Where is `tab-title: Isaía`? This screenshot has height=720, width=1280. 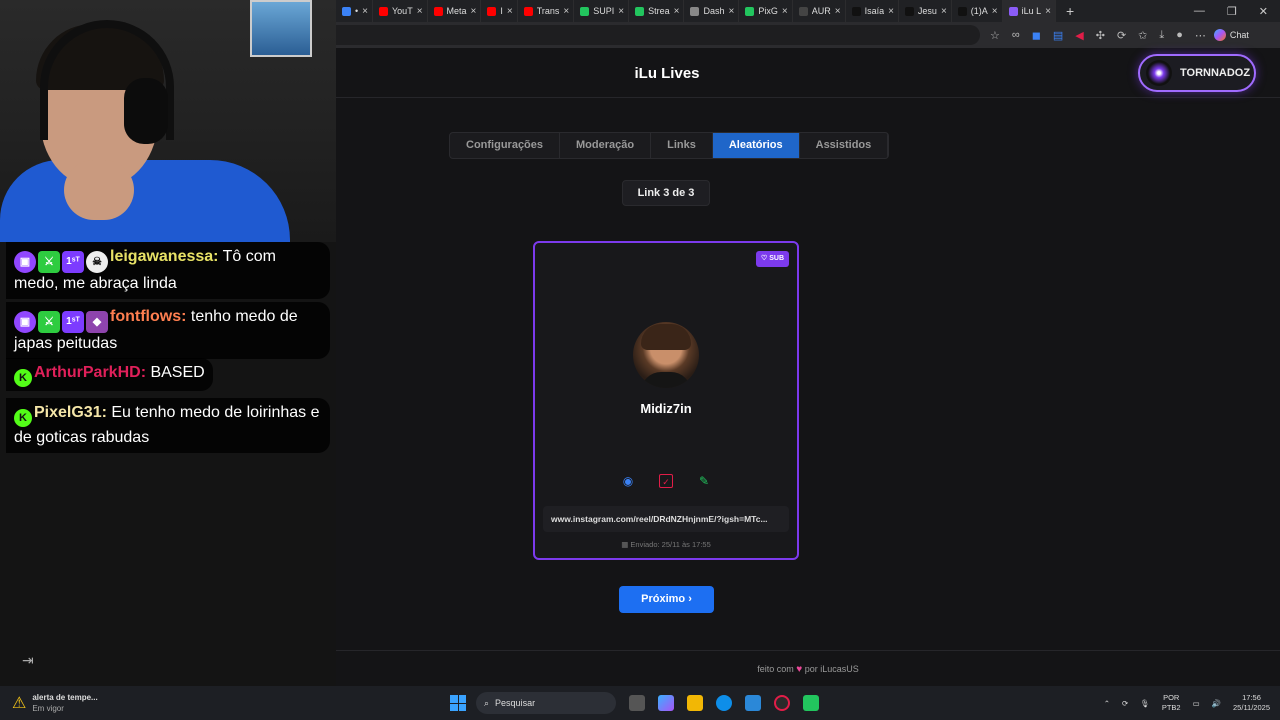
tab-title: Isaía is located at coordinates (874, 11).